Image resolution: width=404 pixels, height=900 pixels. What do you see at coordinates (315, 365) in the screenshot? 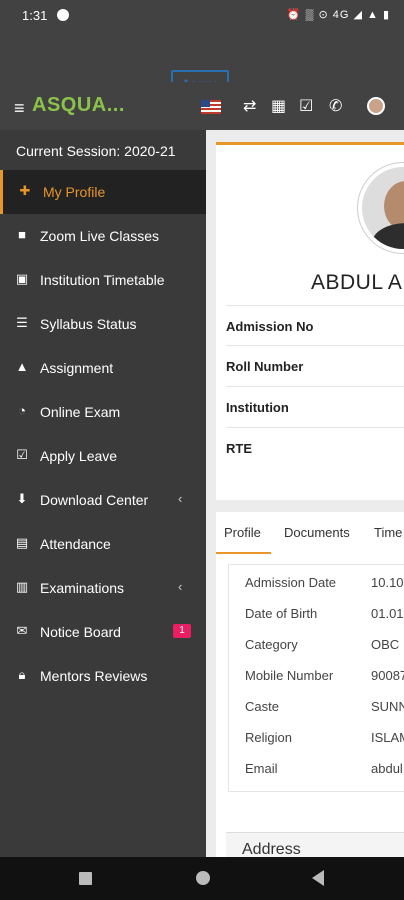
I see `profile-row: Roll Number` at bounding box center [315, 365].